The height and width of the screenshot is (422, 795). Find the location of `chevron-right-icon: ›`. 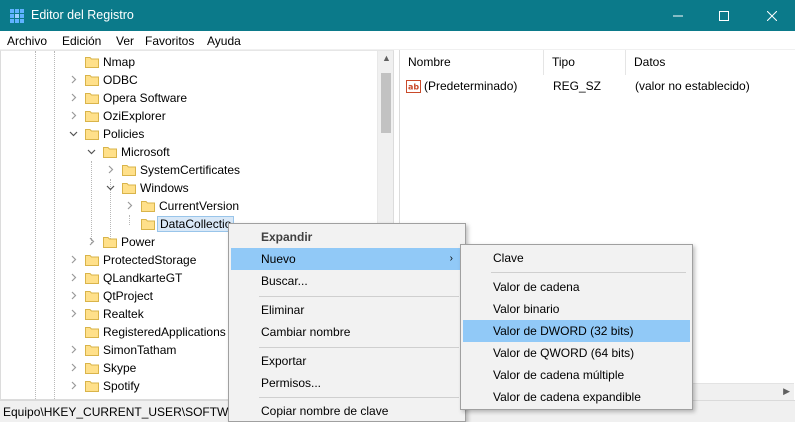

chevron-right-icon: › is located at coordinates (451, 258).